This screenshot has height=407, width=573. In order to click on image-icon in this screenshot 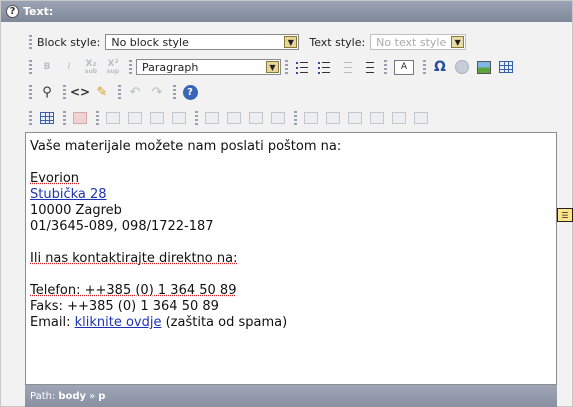, I will do `click(484, 67)`.